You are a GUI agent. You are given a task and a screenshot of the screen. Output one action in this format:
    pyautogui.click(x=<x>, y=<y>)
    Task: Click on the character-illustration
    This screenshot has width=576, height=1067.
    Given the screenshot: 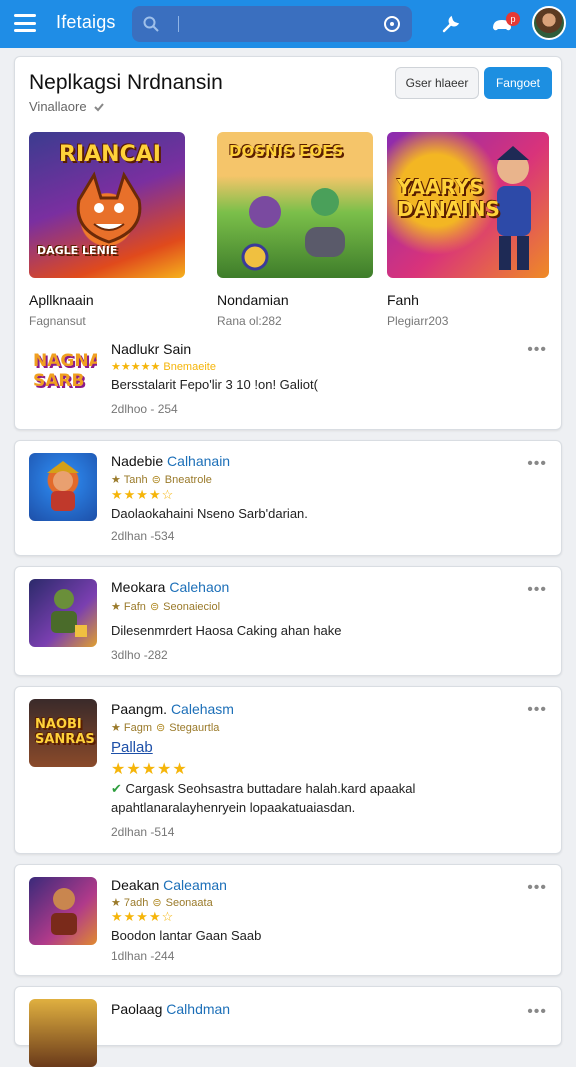 What is the action you would take?
    pyautogui.click(x=63, y=486)
    